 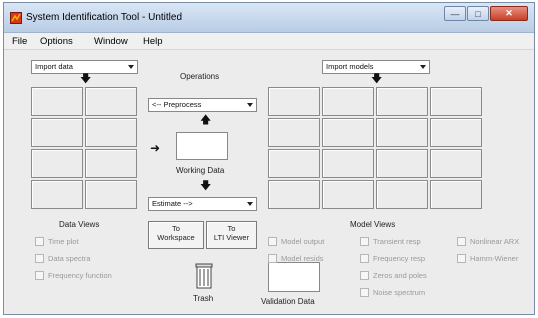 I want to click on data-views-title: Data Views, so click(x=79, y=224).